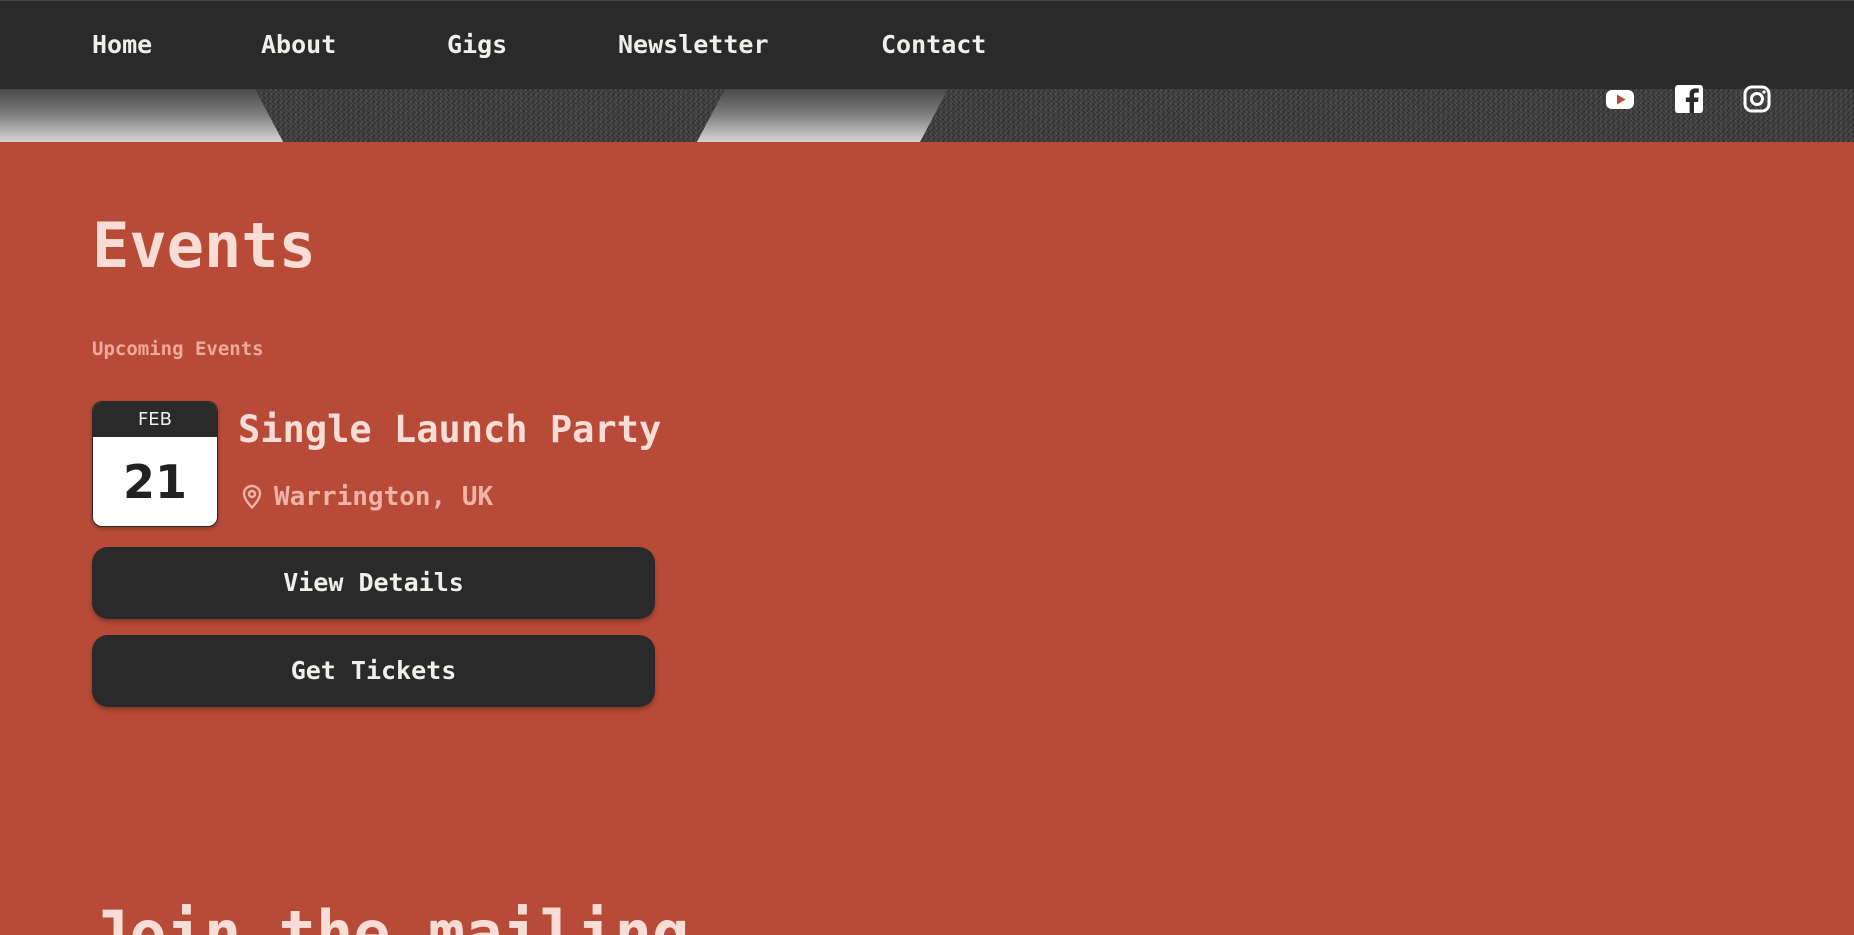  What do you see at coordinates (373, 671) in the screenshot?
I see `get-tickets-button: Get Tickets` at bounding box center [373, 671].